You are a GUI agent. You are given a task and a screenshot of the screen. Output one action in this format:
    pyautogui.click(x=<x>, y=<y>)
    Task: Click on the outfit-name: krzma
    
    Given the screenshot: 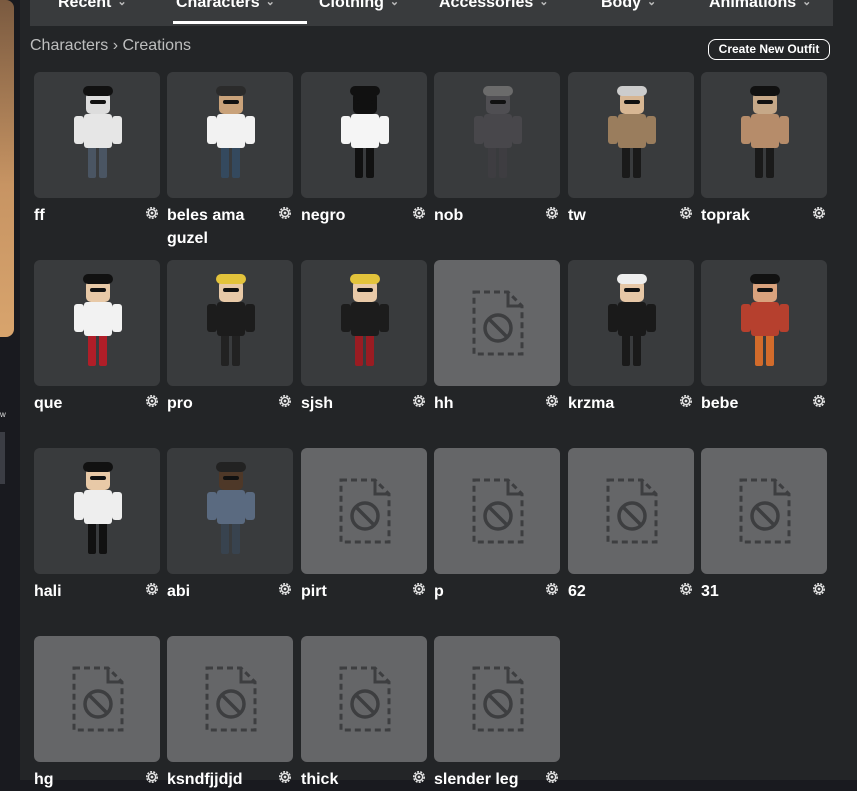 What is the action you would take?
    pyautogui.click(x=591, y=403)
    